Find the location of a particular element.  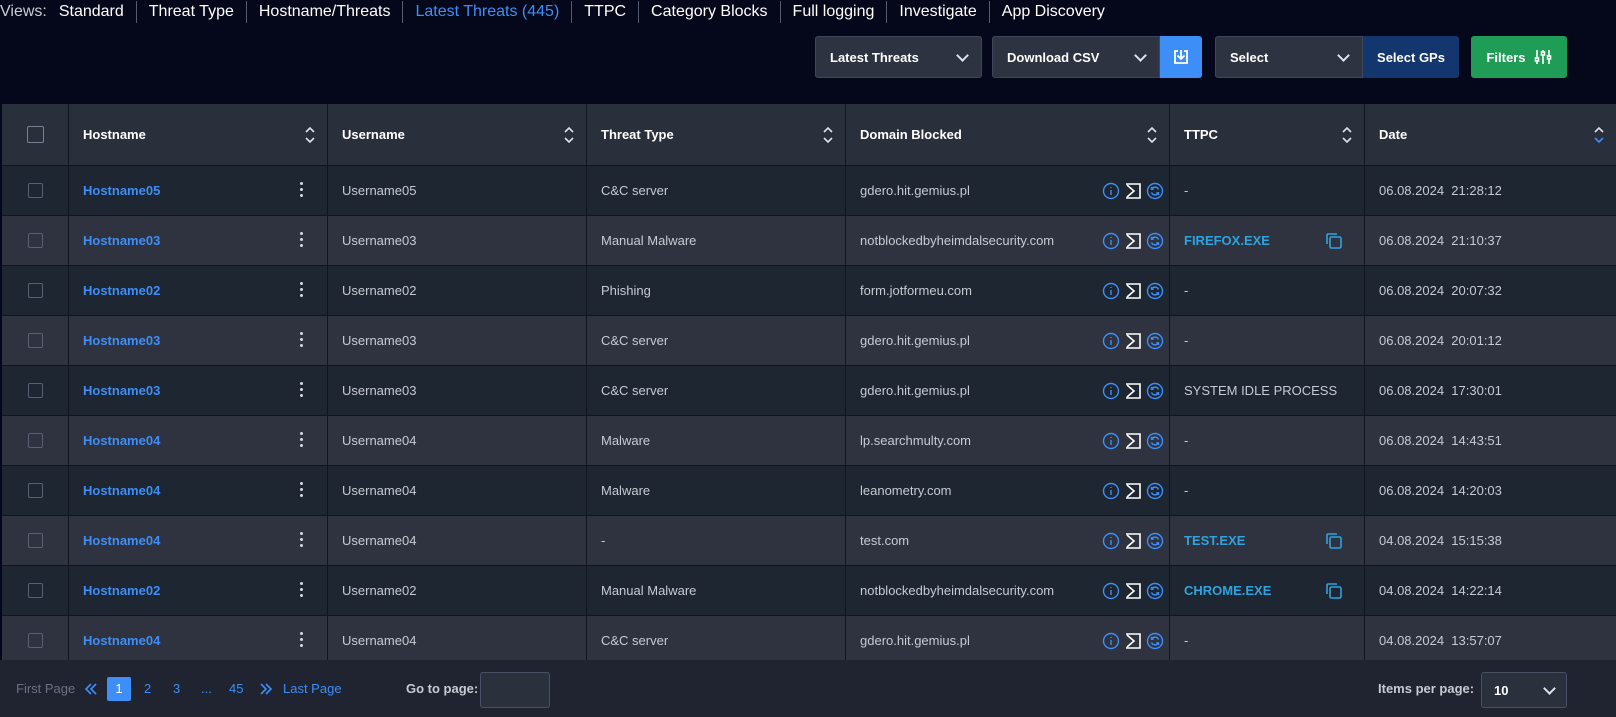

next-double-chevron-icon is located at coordinates (266, 688).